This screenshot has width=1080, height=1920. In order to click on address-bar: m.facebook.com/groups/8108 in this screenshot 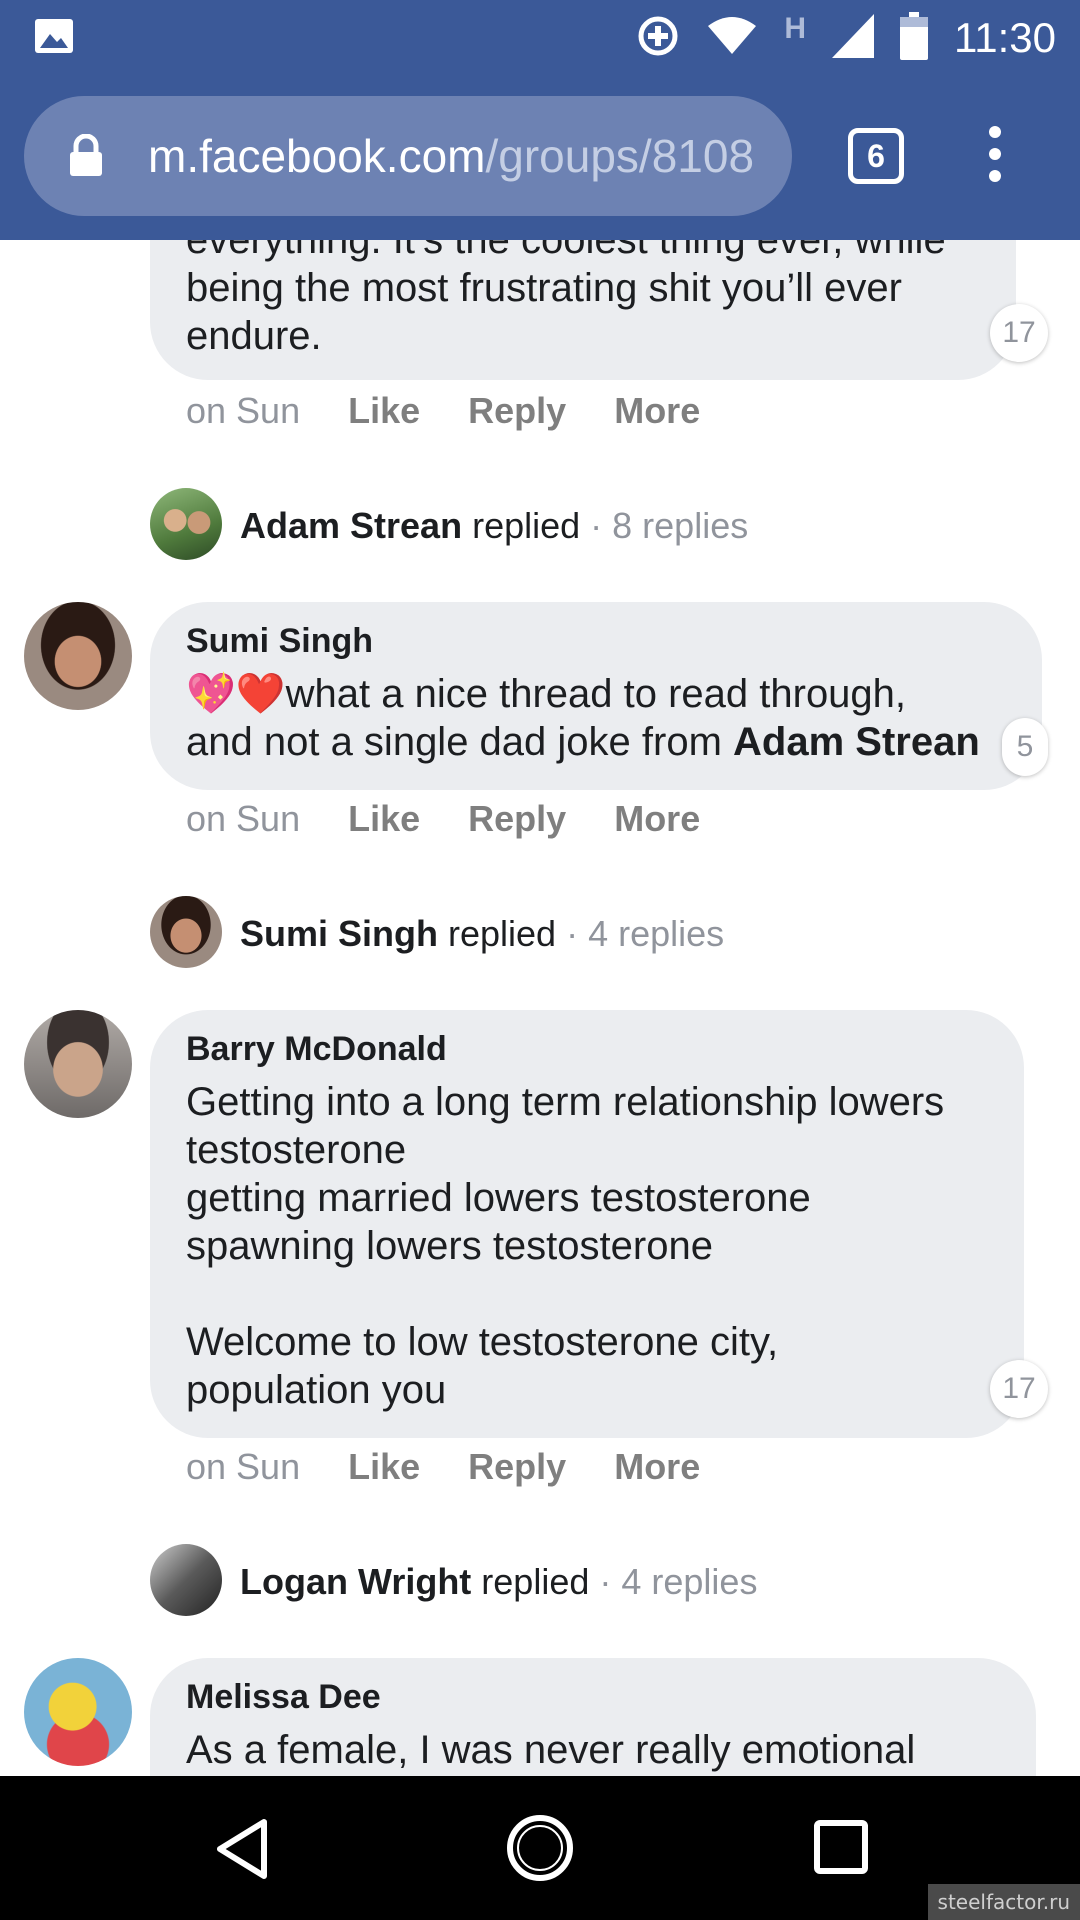, I will do `click(408, 156)`.